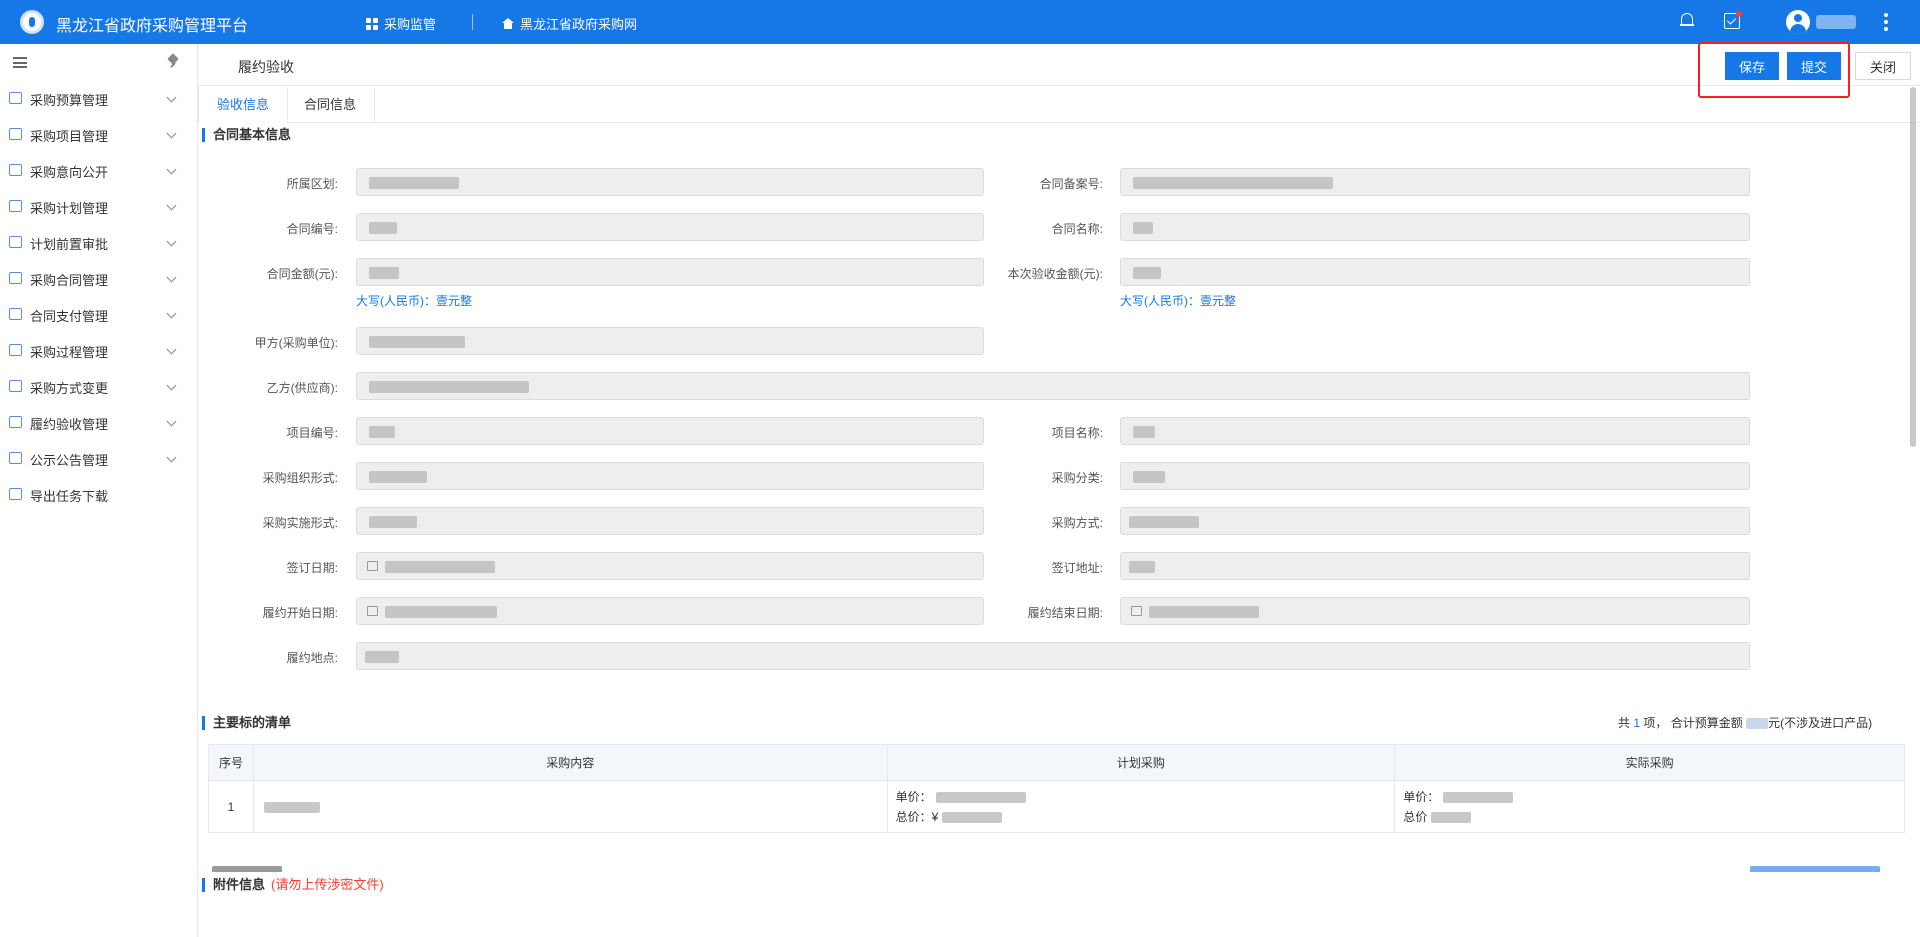 The width and height of the screenshot is (1920, 937). Describe the element at coordinates (1687, 20) in the screenshot. I see `bell-icon` at that location.